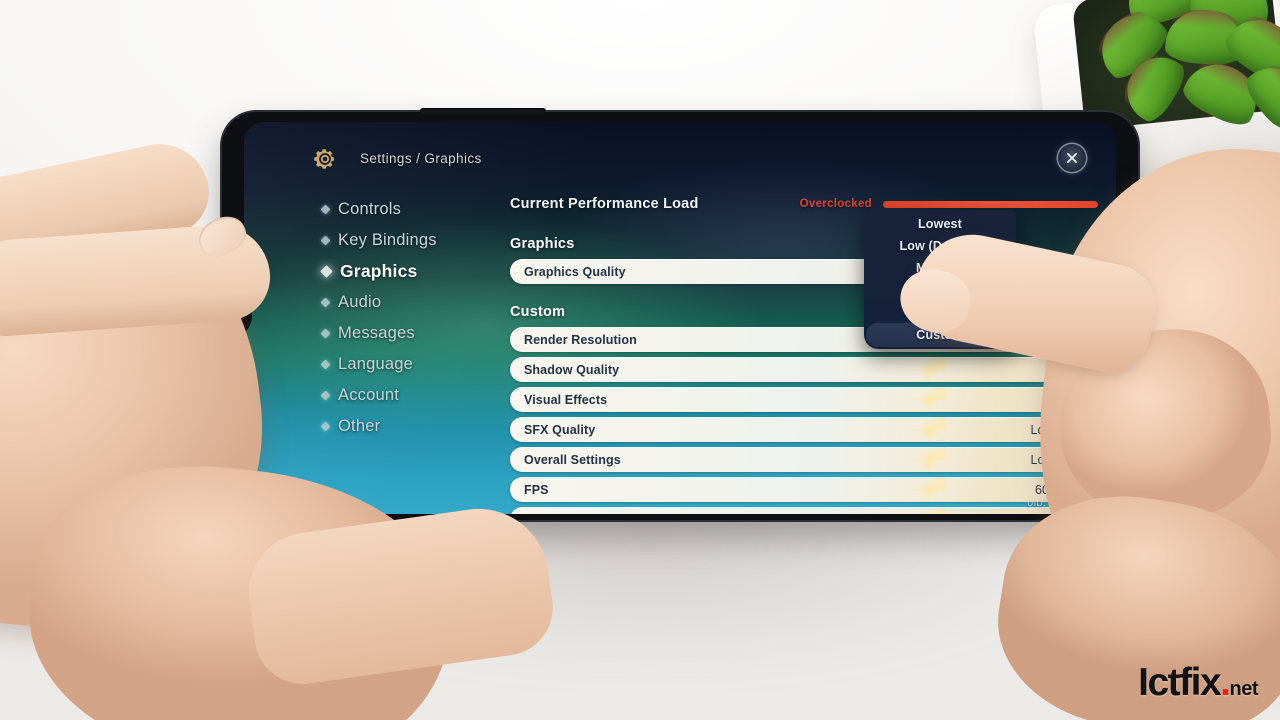  What do you see at coordinates (804, 489) in the screenshot?
I see `setting-row-fps: FPS 60` at bounding box center [804, 489].